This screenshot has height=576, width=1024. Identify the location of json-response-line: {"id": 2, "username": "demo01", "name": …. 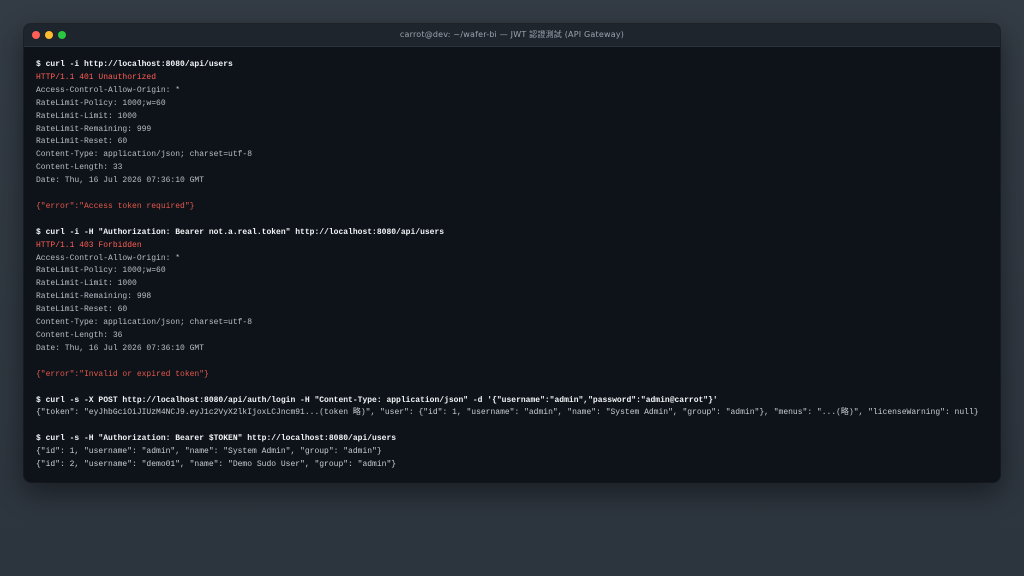
(216, 465).